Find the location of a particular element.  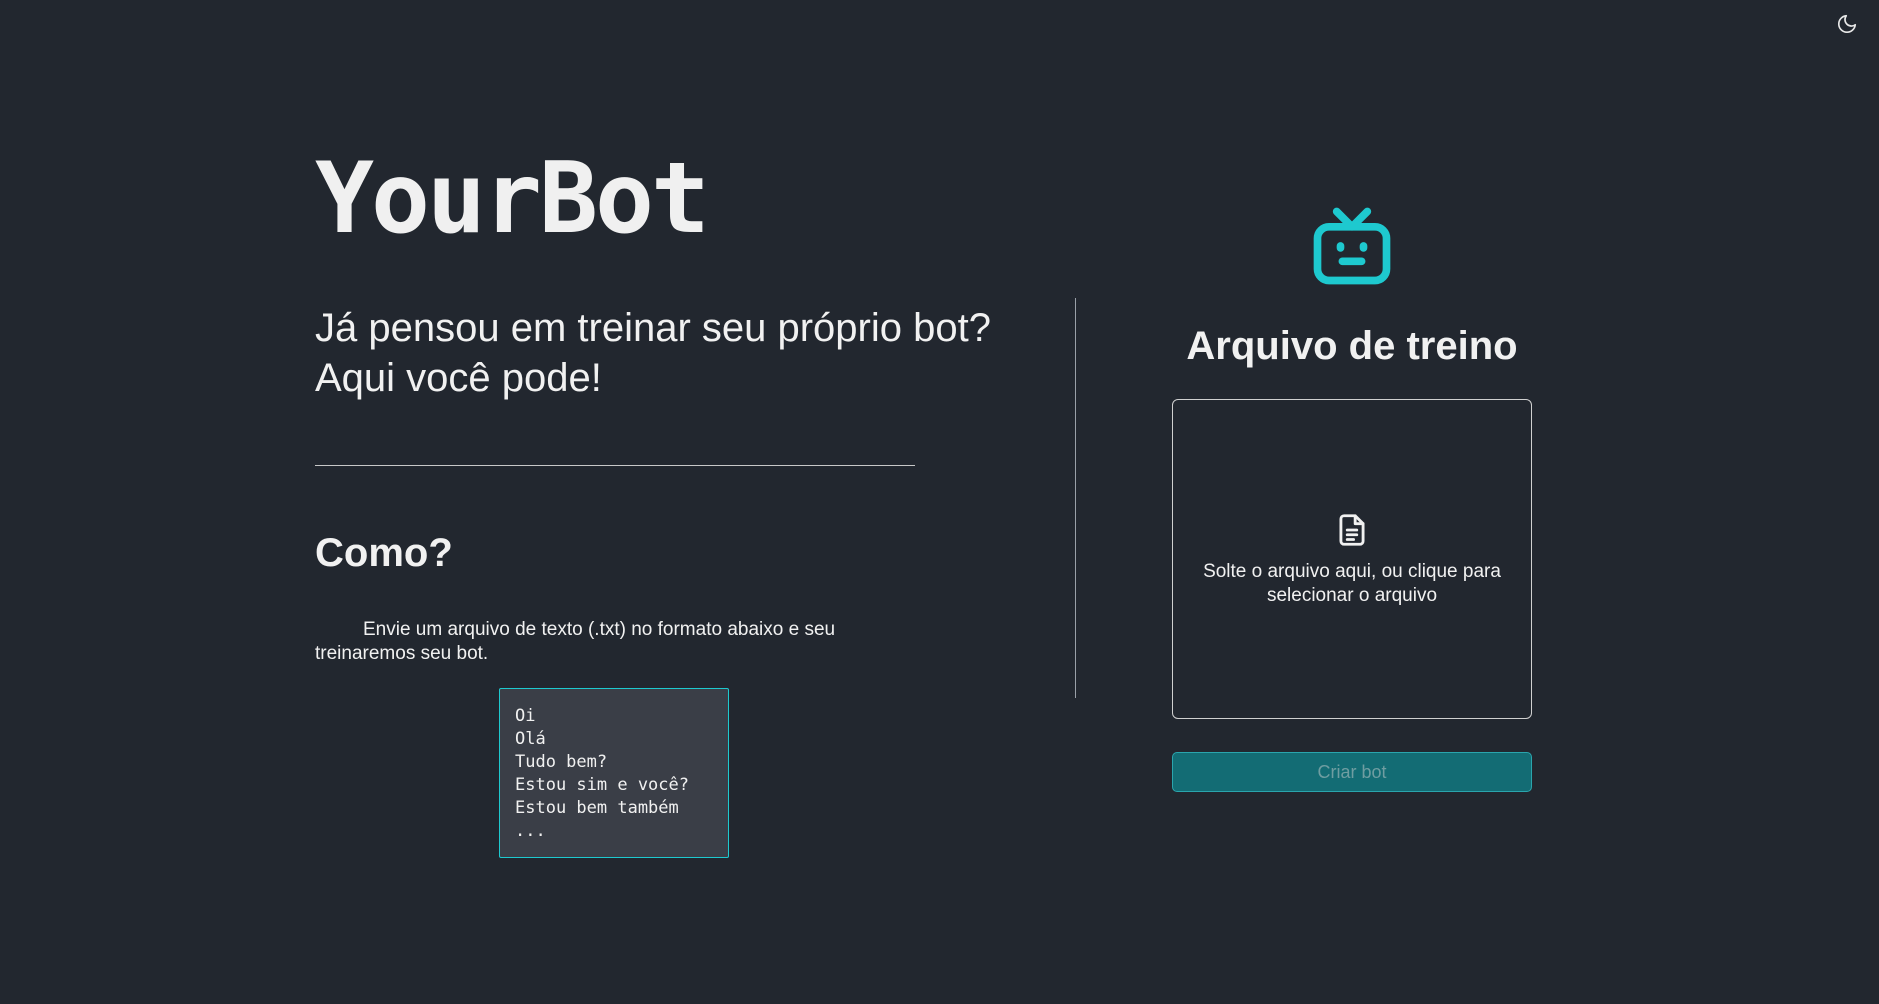

example-line: Oi is located at coordinates (525, 716).